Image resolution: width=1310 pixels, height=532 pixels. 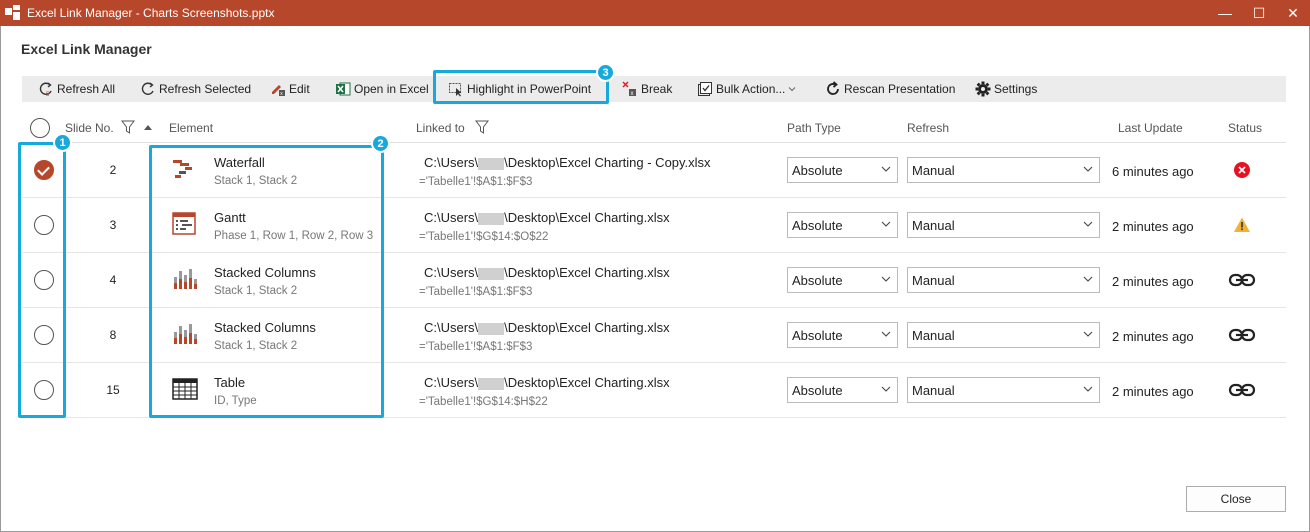 What do you see at coordinates (1245, 128) in the screenshot?
I see `column-header-status: Status` at bounding box center [1245, 128].